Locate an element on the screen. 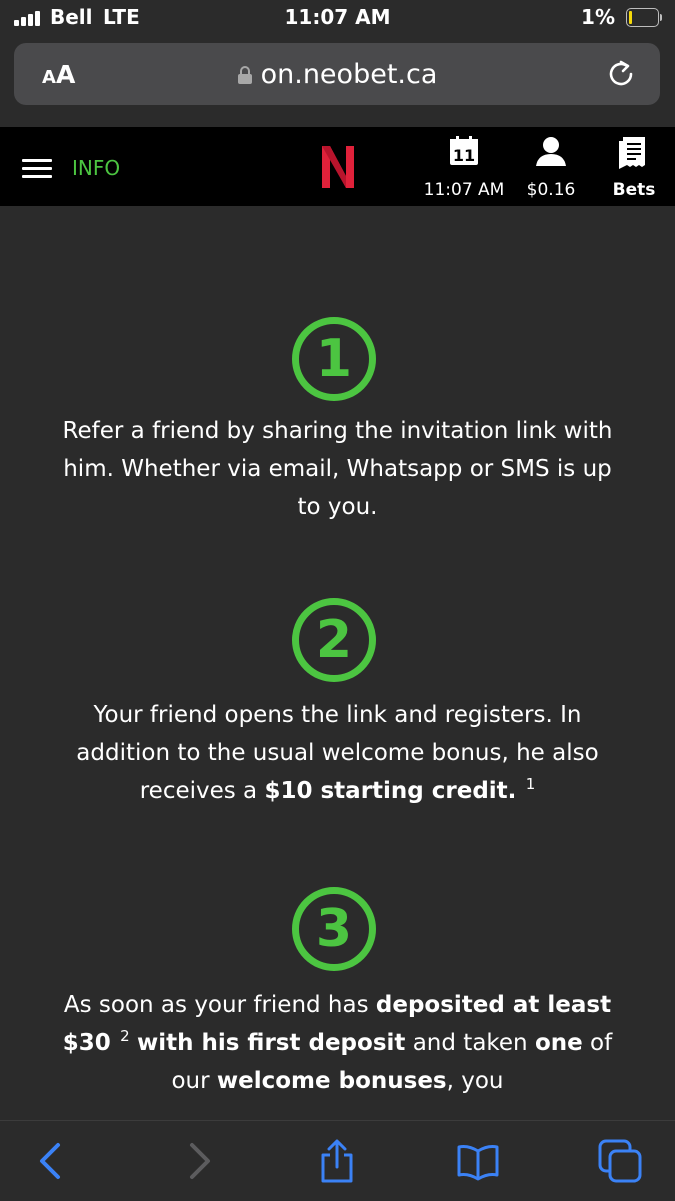 This screenshot has width=675, height=1201. footnote-2: 2 is located at coordinates (125, 1036).